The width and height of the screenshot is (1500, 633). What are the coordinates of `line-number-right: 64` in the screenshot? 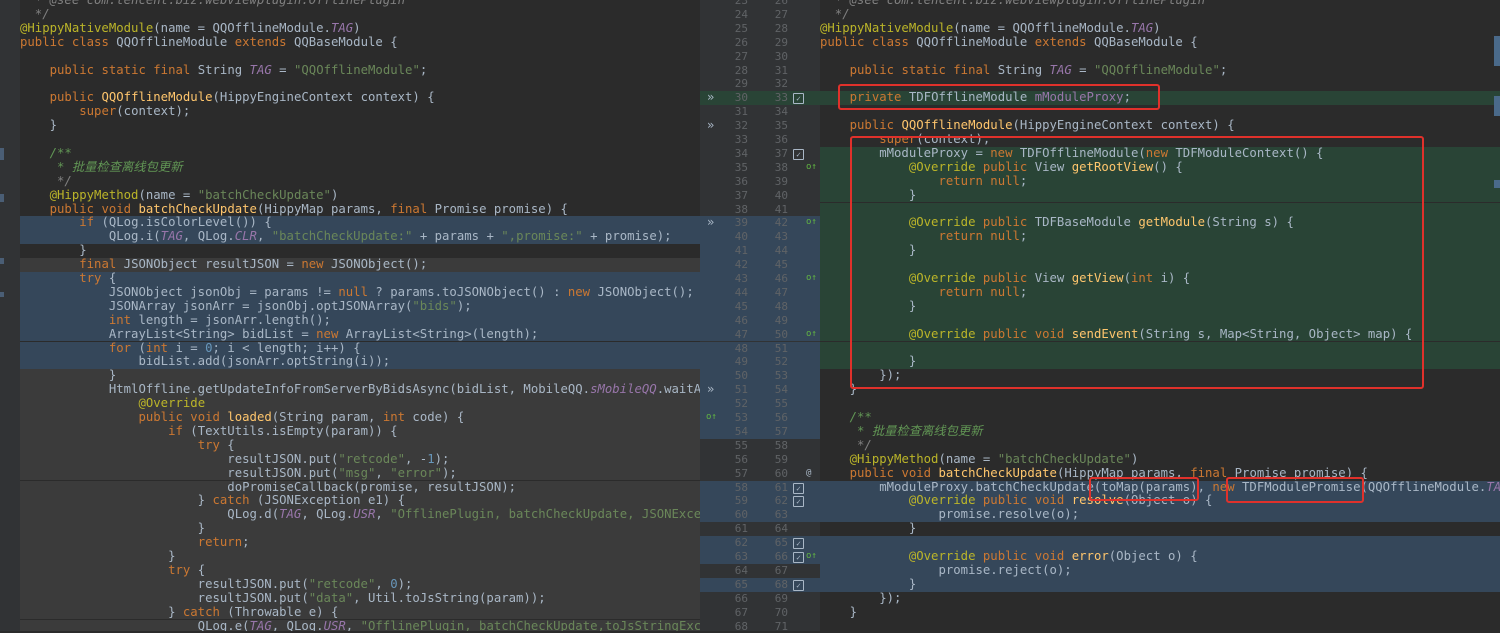 It's located at (775, 529).